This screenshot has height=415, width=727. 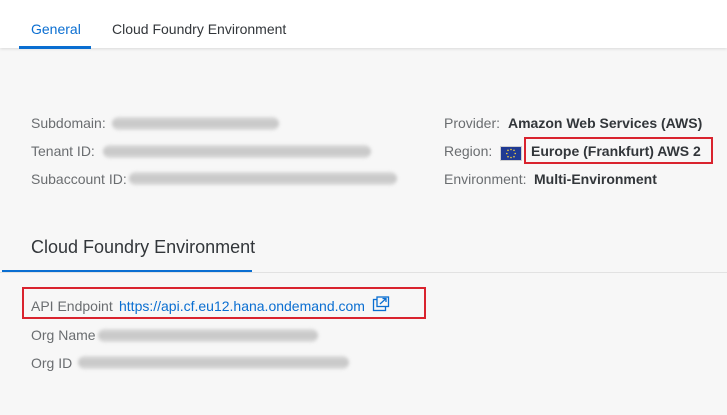 What do you see at coordinates (618, 150) in the screenshot?
I see `region-highlight-box` at bounding box center [618, 150].